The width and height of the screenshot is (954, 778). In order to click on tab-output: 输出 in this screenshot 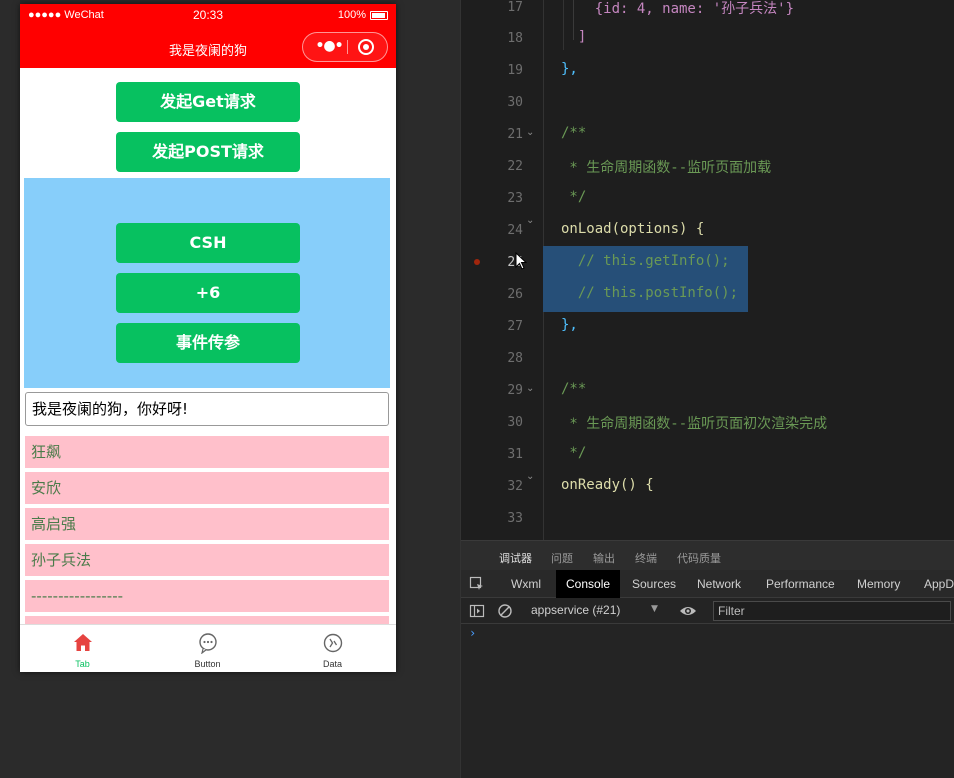, I will do `click(604, 558)`.